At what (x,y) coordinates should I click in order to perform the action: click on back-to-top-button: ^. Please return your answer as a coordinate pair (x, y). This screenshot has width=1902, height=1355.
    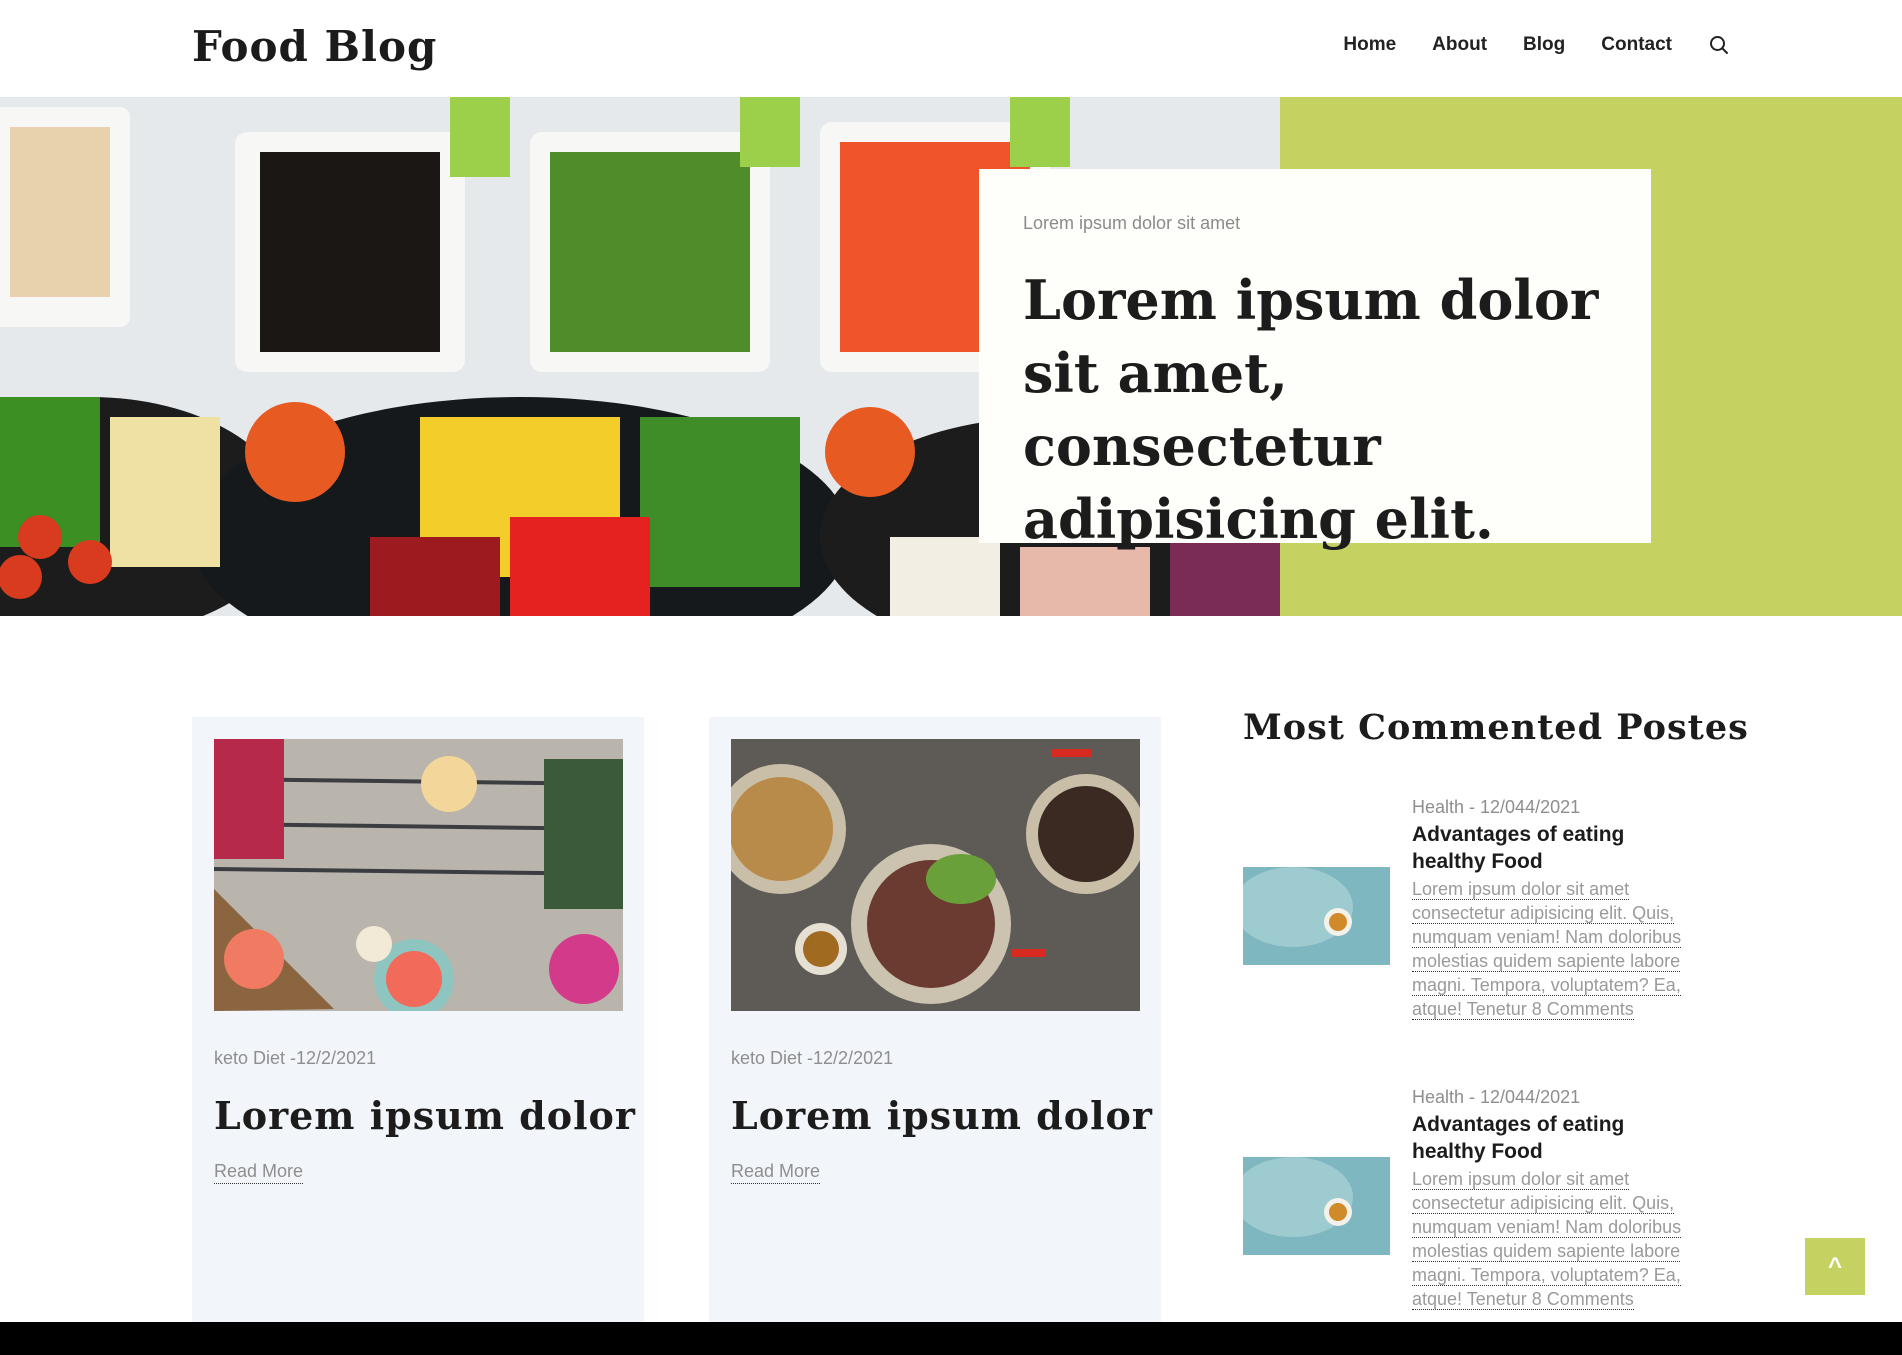
    Looking at the image, I should click on (1835, 1266).